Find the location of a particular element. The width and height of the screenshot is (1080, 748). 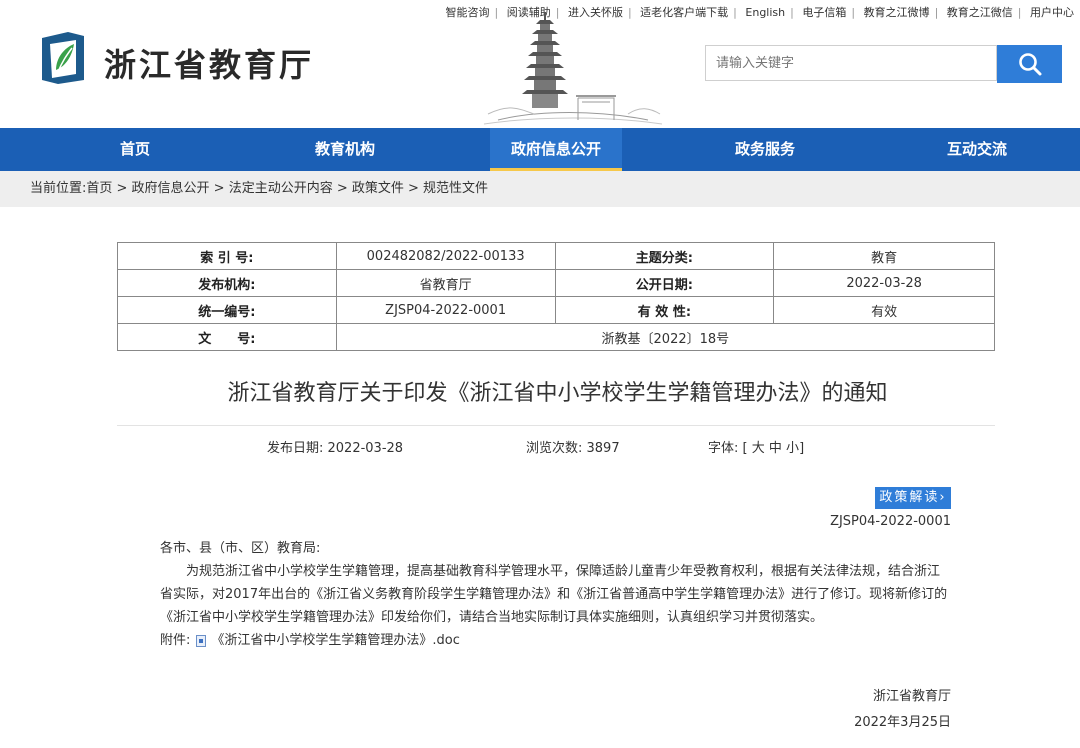

font-size-label: 字体: [ is located at coordinates (728, 448).